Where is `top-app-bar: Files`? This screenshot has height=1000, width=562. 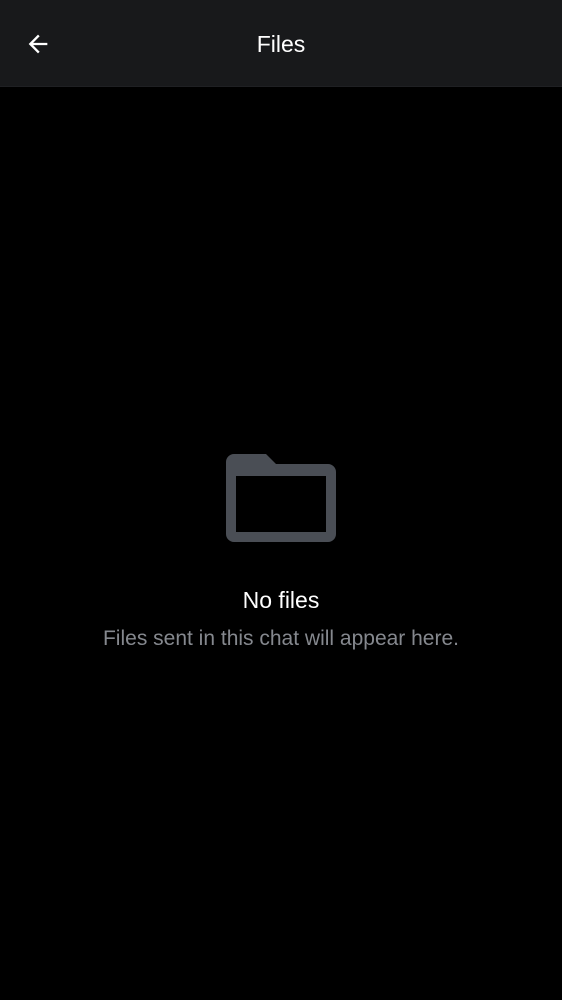
top-app-bar: Files is located at coordinates (281, 43).